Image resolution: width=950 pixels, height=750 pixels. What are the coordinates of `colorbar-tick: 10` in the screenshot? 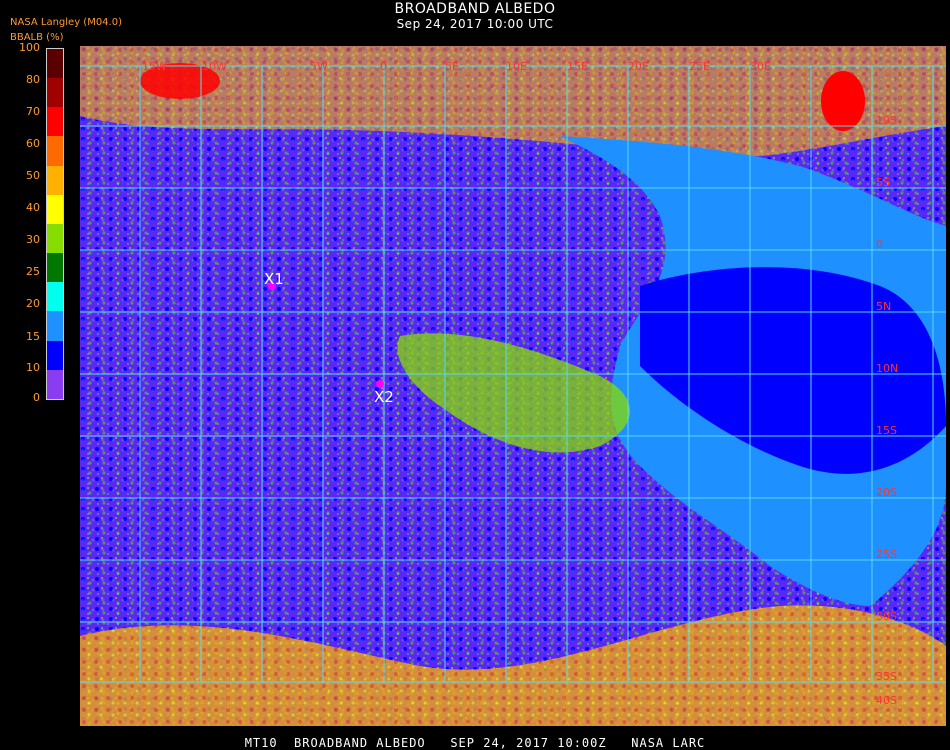 It's located at (33, 367).